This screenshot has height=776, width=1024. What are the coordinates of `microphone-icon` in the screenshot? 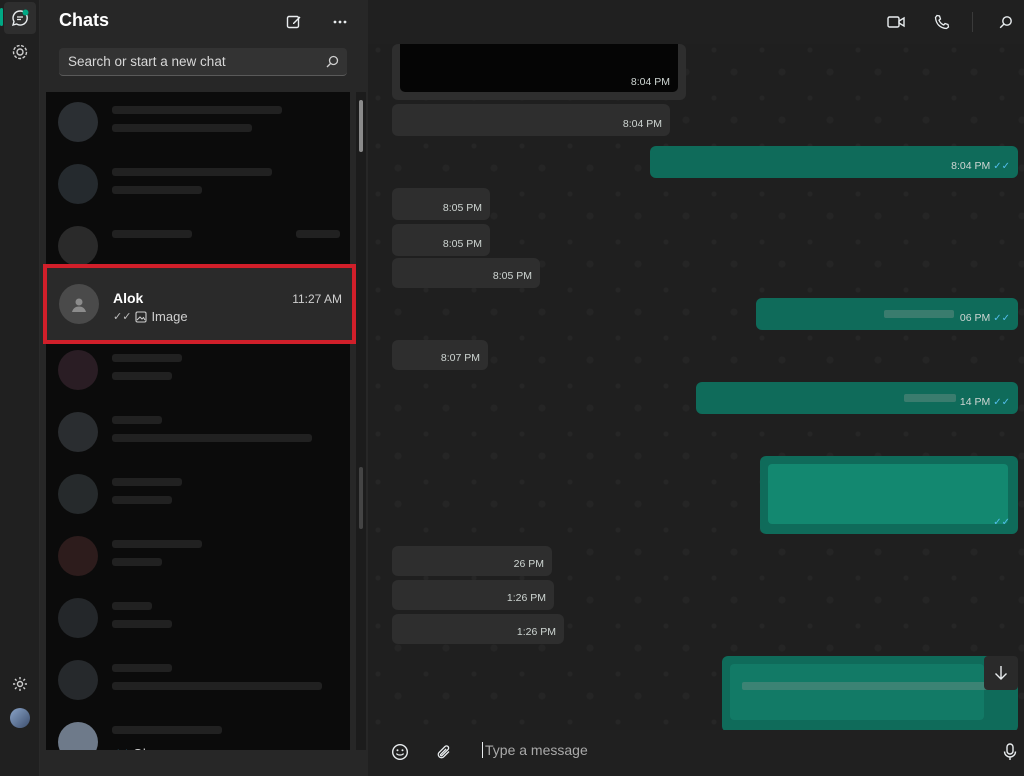 It's located at (1010, 751).